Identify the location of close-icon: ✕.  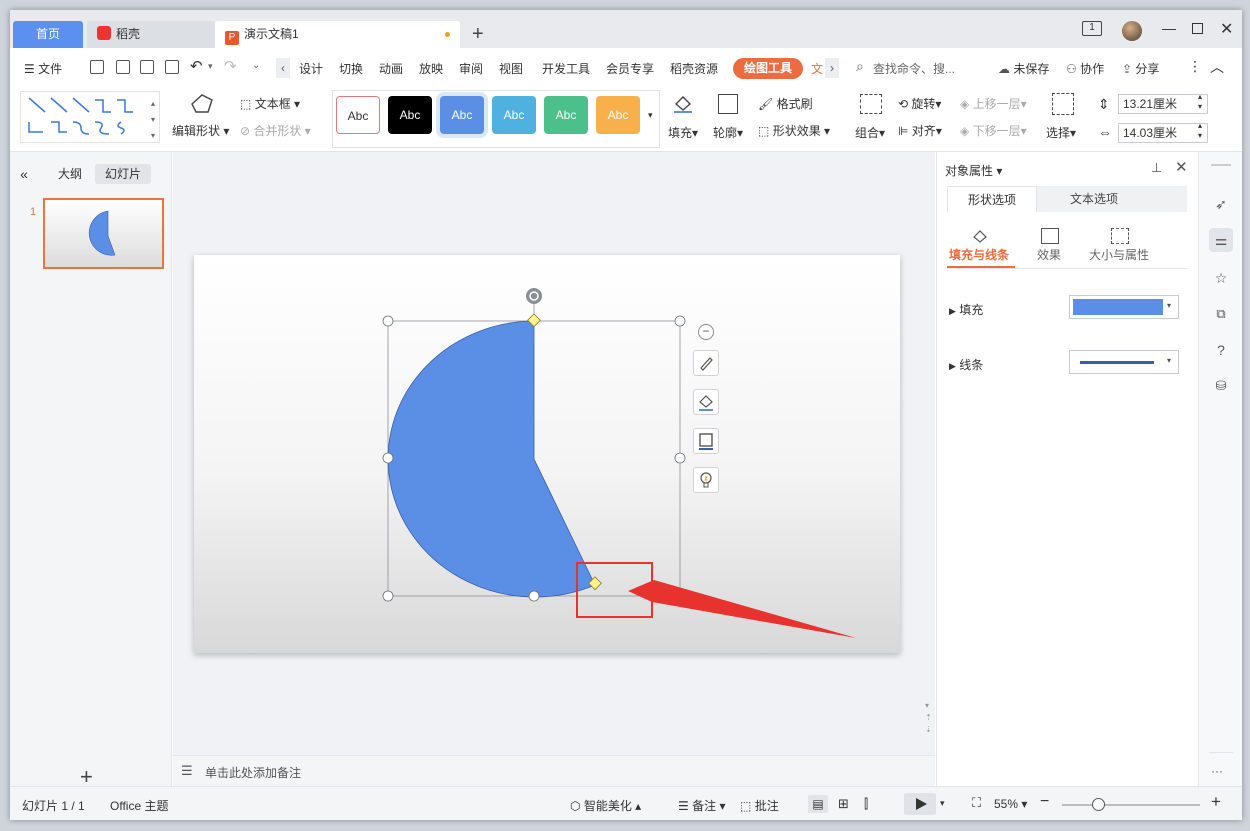
(1226, 29).